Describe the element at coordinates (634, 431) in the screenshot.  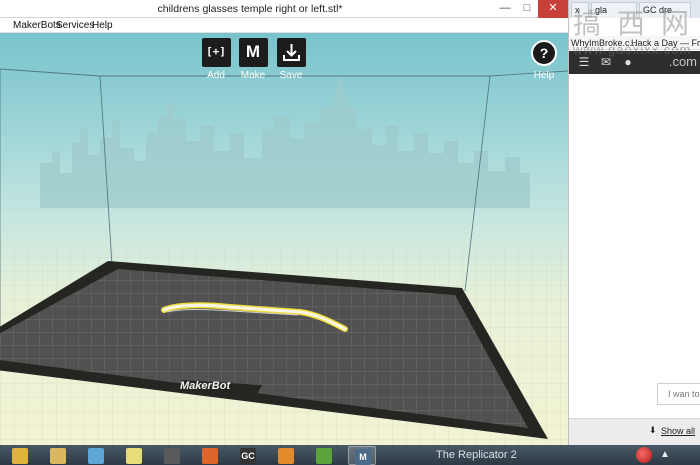
I see `downloads-bar: ⬇ Show all` at that location.